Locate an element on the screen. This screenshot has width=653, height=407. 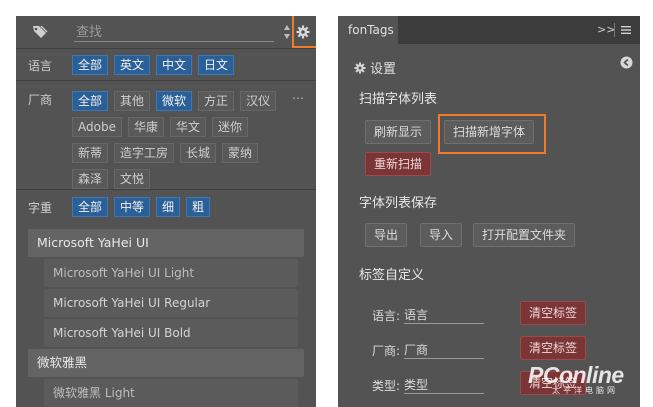
chip-lang-all: 全部 is located at coordinates (90, 65).